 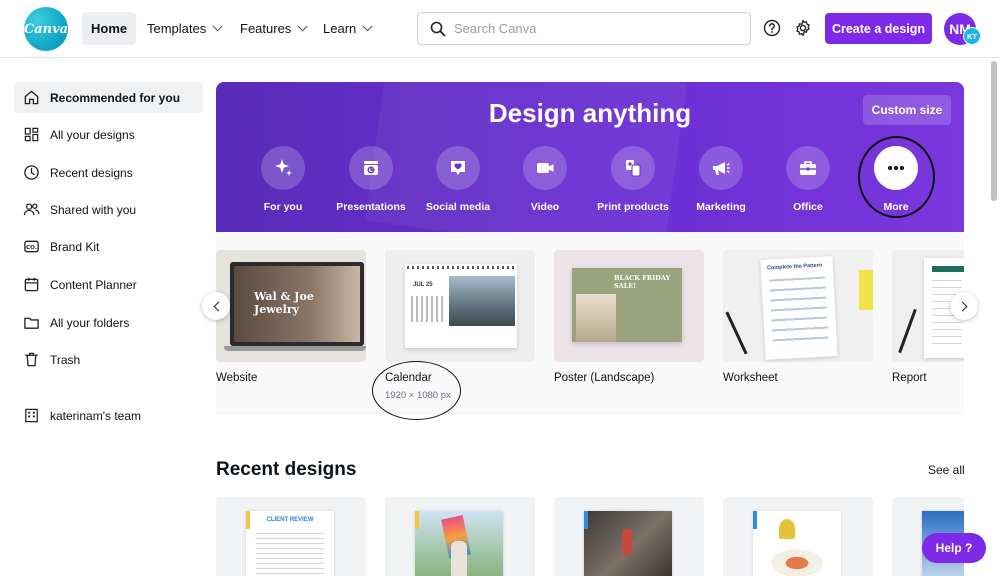 I want to click on team-badge-initials: KT, so click(x=972, y=36).